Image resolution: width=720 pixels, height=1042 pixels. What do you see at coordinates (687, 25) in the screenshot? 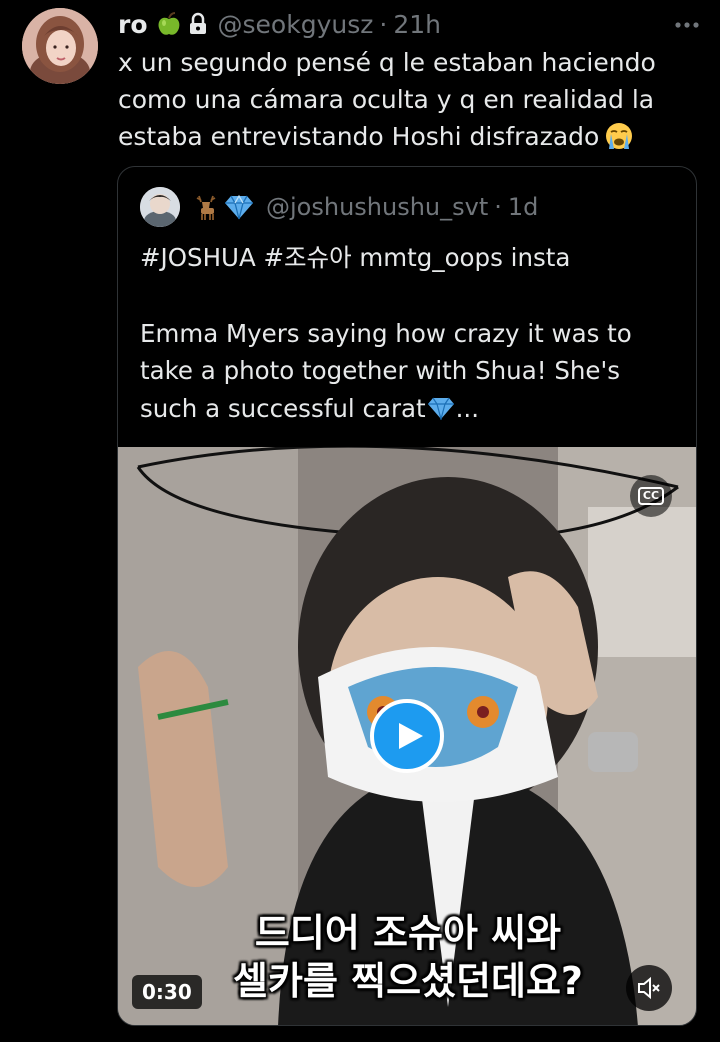
I see `more-options-icon` at bounding box center [687, 25].